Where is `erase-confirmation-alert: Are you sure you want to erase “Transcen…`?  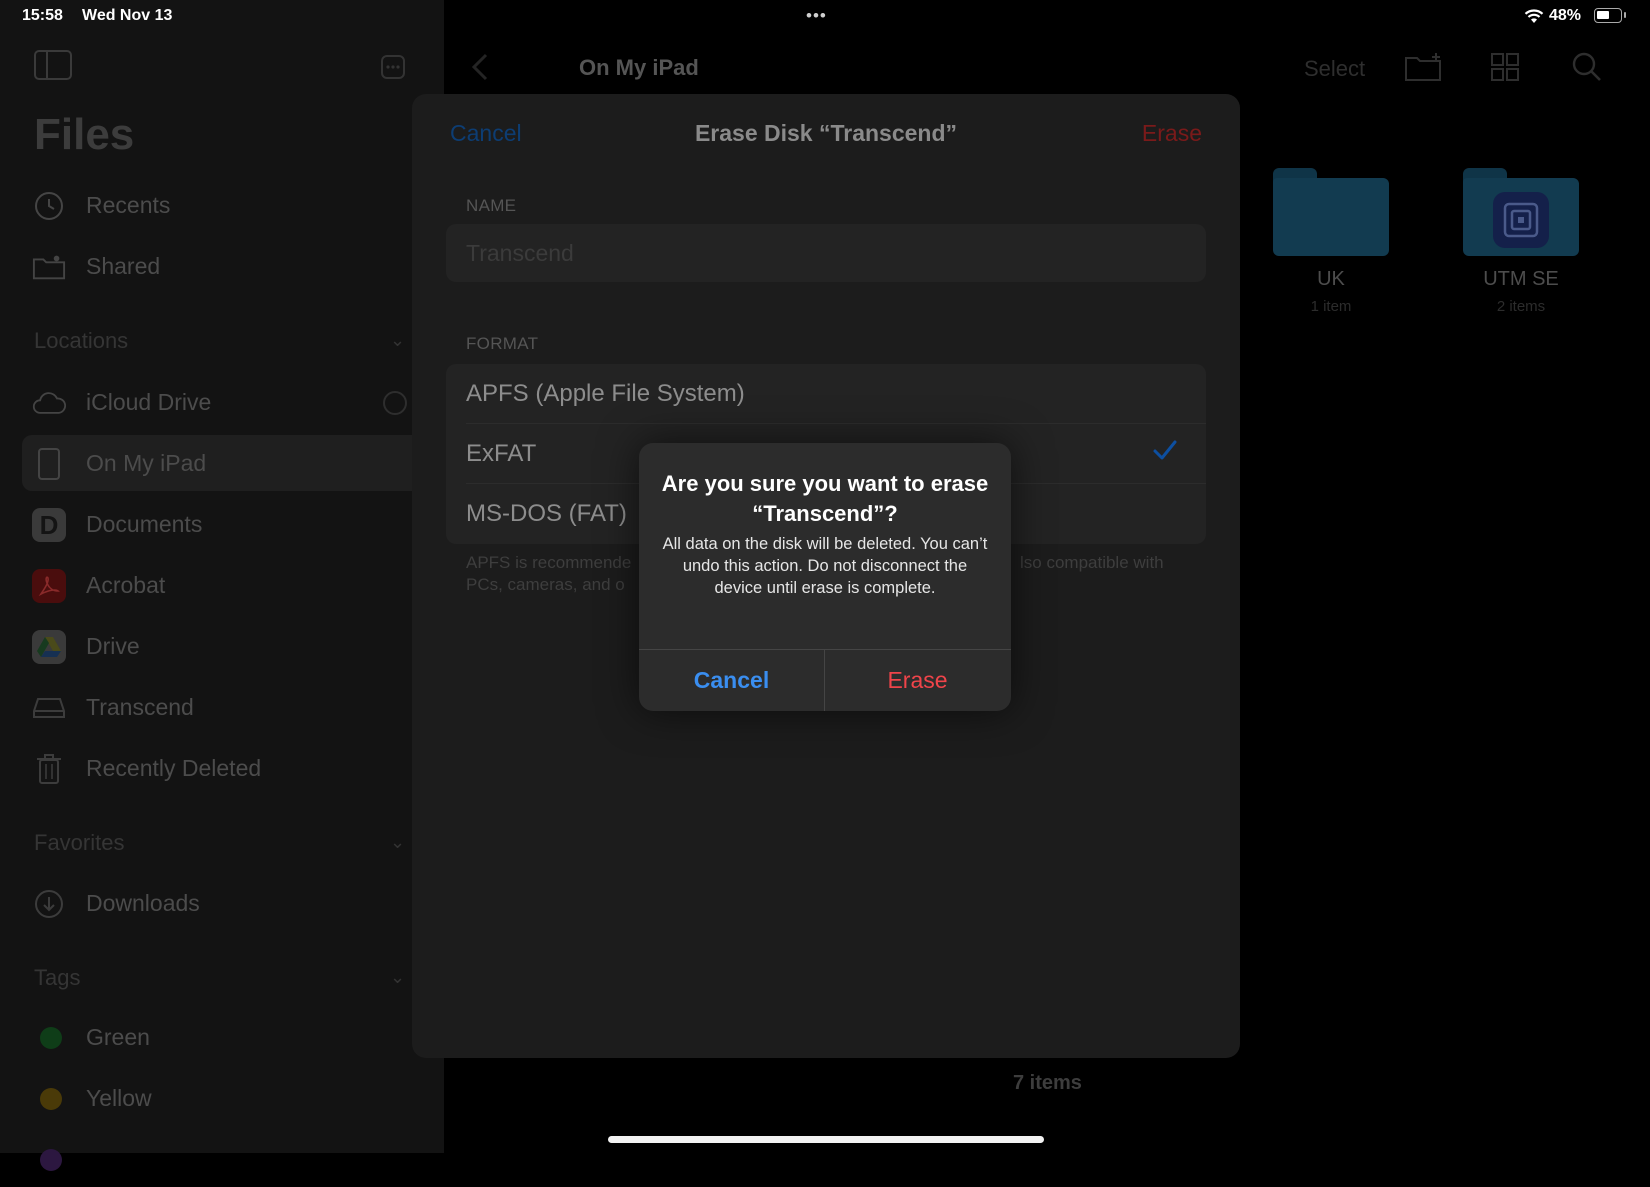
erase-confirmation-alert: Are you sure you want to erase “Transcen… is located at coordinates (825, 577).